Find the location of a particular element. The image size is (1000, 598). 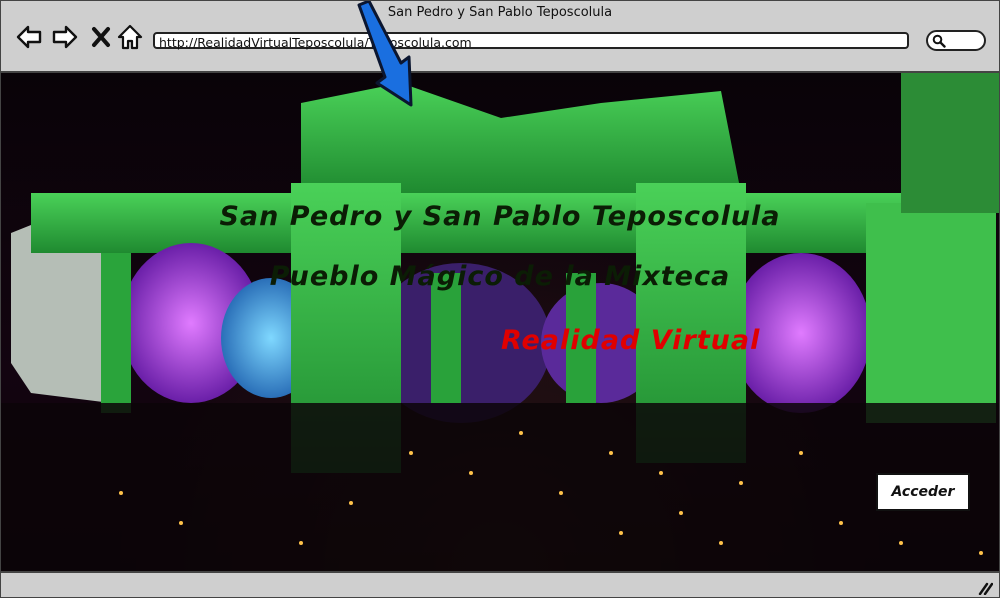

resize-grip-icon is located at coordinates (985, 588).